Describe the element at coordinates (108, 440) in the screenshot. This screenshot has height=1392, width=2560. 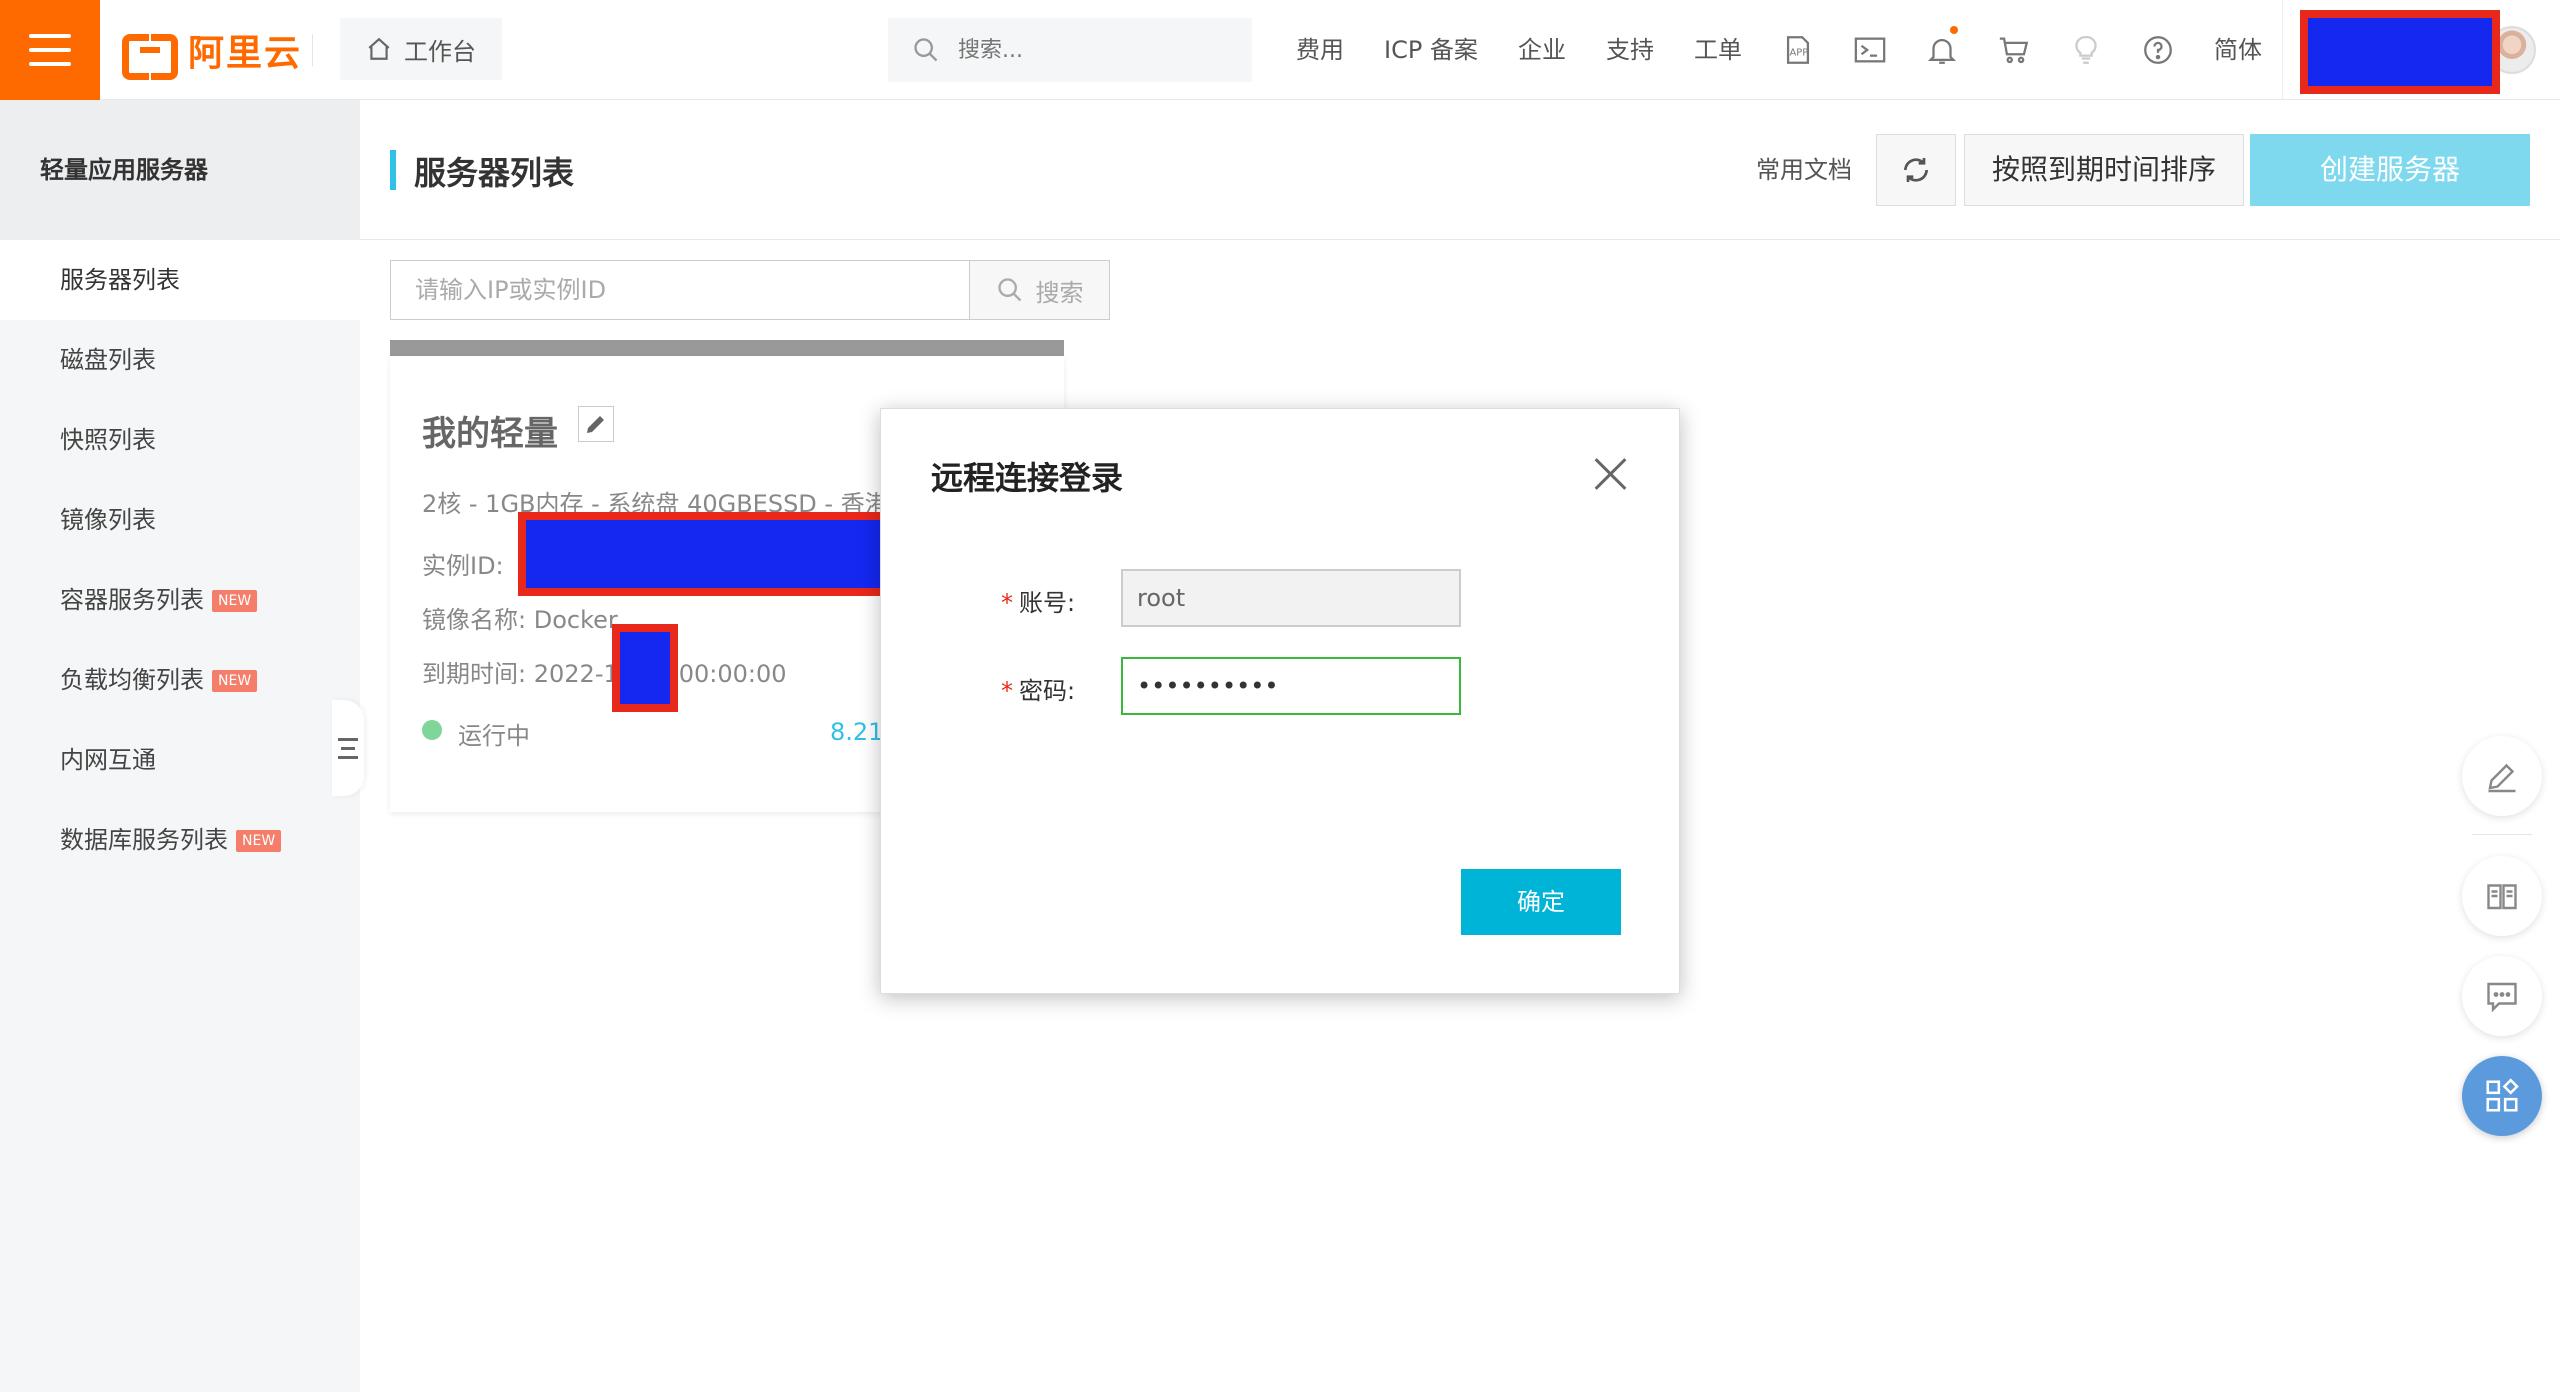
I see `sidebar-item-label: 快照列表` at that location.